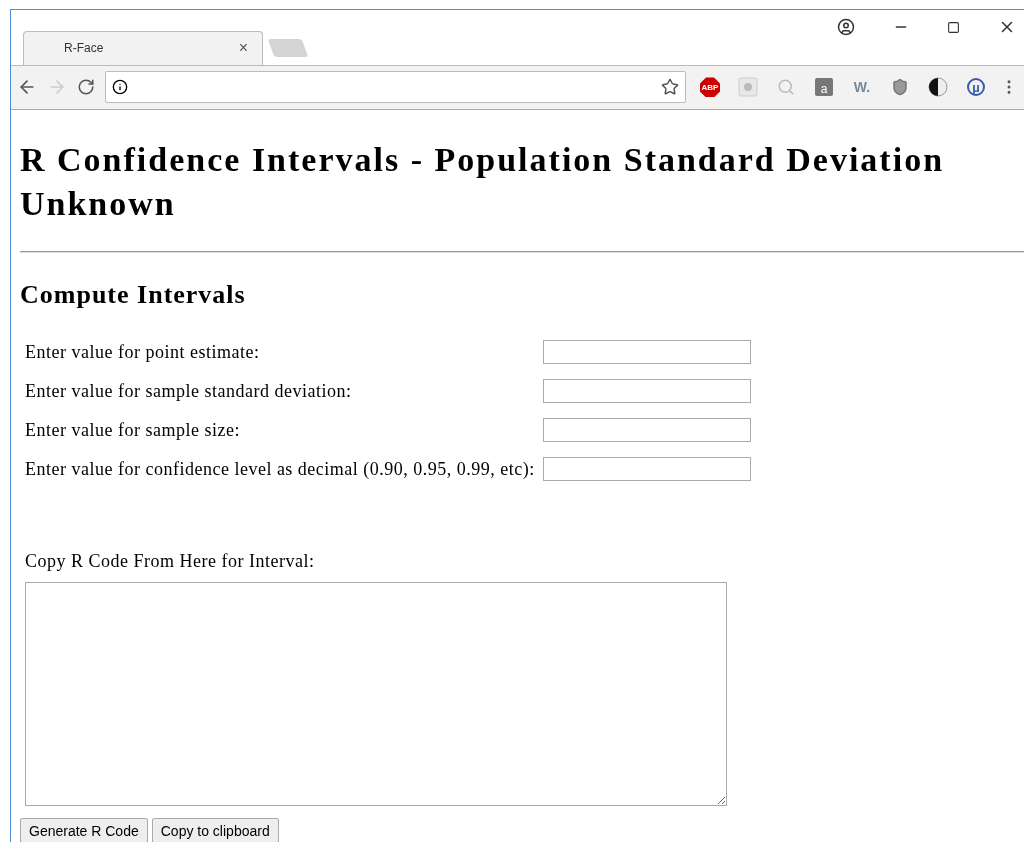 The height and width of the screenshot is (842, 1024). What do you see at coordinates (215, 830) in the screenshot?
I see `action-button: Copy to clipboard` at bounding box center [215, 830].